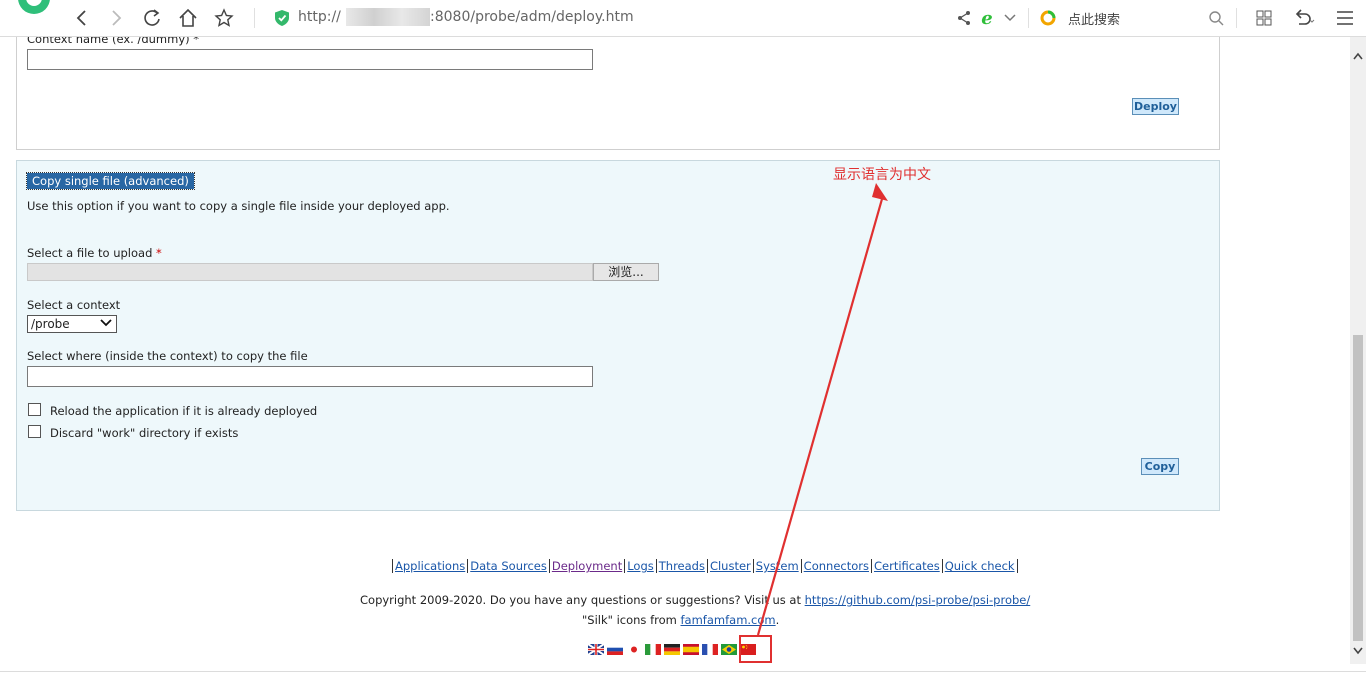 Image resolution: width=1366 pixels, height=677 pixels. What do you see at coordinates (1216, 18) in the screenshot?
I see `search-icon` at bounding box center [1216, 18].